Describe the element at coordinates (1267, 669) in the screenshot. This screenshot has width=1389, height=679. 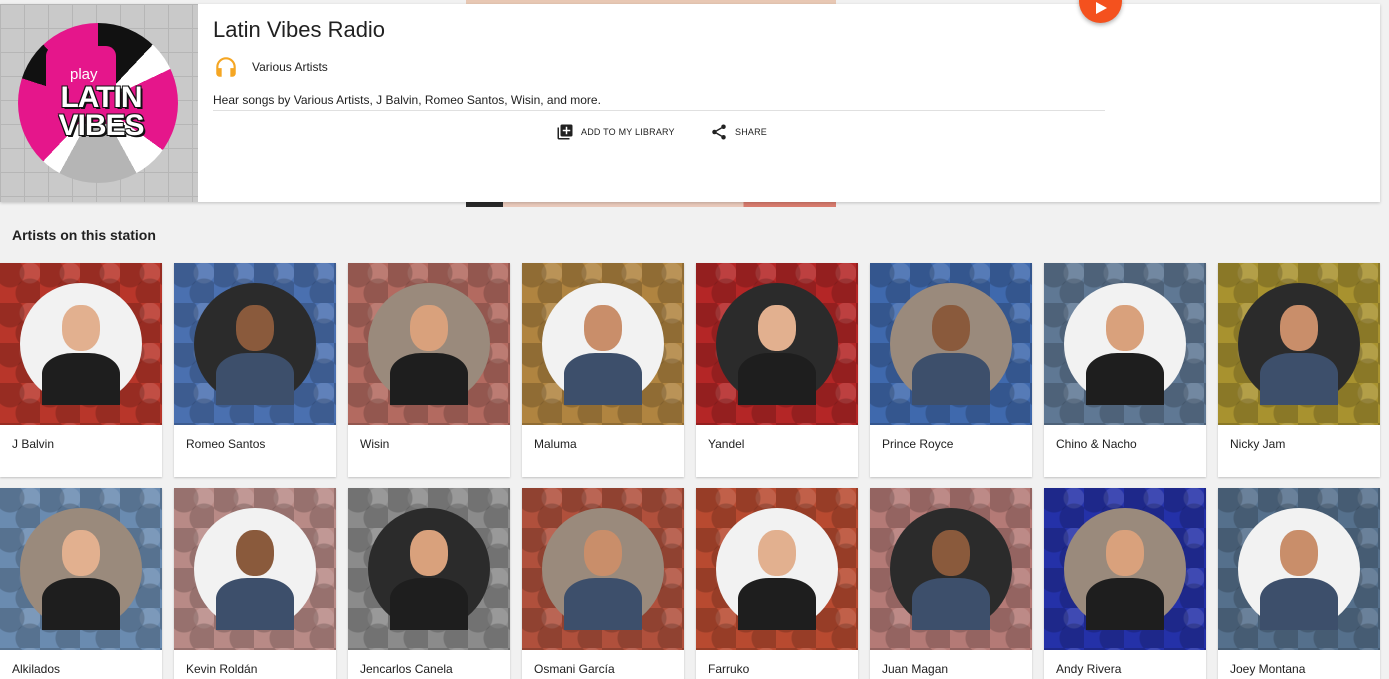
I see `artist-name: Joey Montana` at that location.